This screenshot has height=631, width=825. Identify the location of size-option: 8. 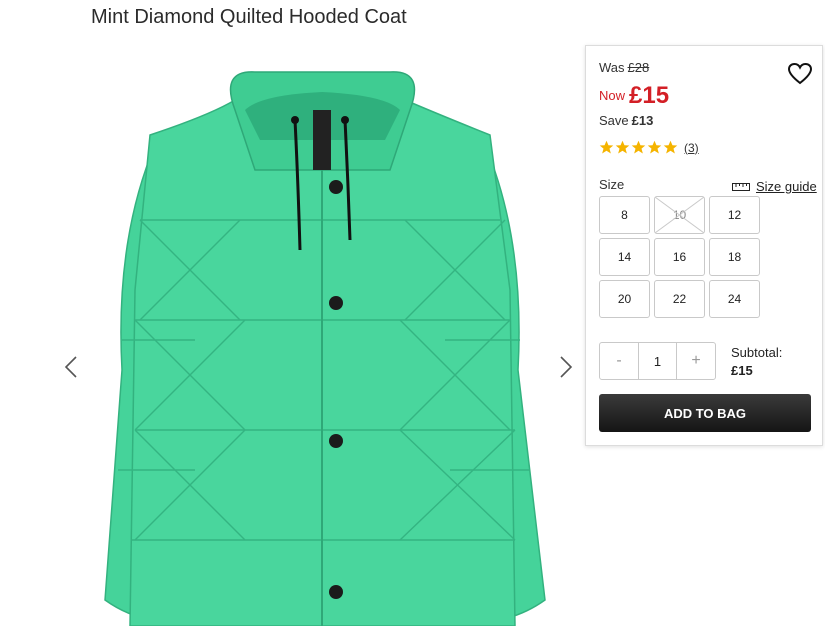
(624, 215).